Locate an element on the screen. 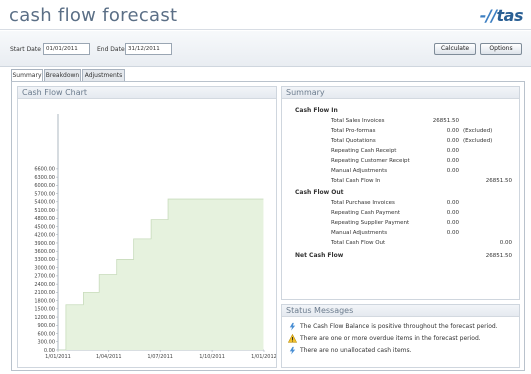  tab-adjustments: Adjustments is located at coordinates (103, 75).